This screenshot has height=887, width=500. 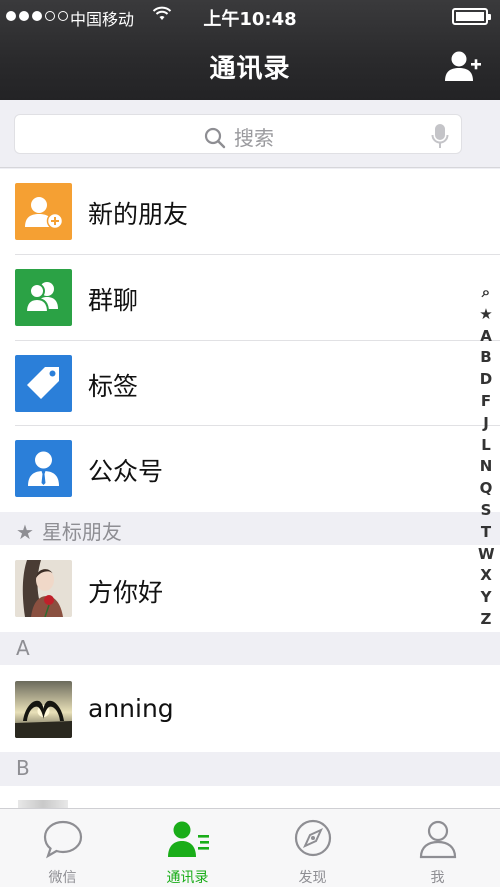 I want to click on list-item-group-chat: 群聊, so click(x=250, y=298).